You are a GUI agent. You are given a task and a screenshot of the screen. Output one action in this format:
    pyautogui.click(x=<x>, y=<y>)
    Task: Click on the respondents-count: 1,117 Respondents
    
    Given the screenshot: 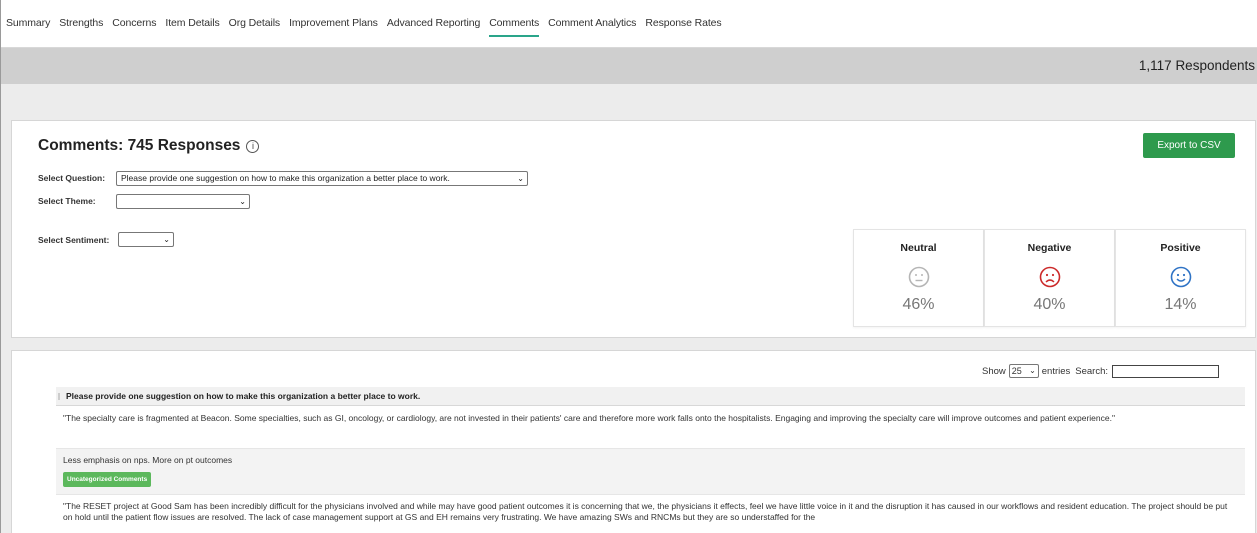 What is the action you would take?
    pyautogui.click(x=1196, y=65)
    